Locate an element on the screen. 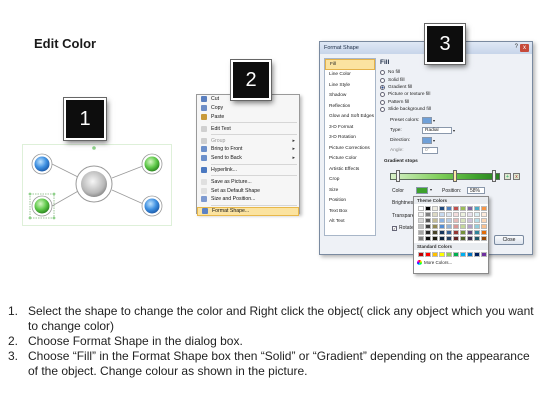 The image size is (560, 420). context-menu-item: Send to Back ▸ is located at coordinates (248, 158).